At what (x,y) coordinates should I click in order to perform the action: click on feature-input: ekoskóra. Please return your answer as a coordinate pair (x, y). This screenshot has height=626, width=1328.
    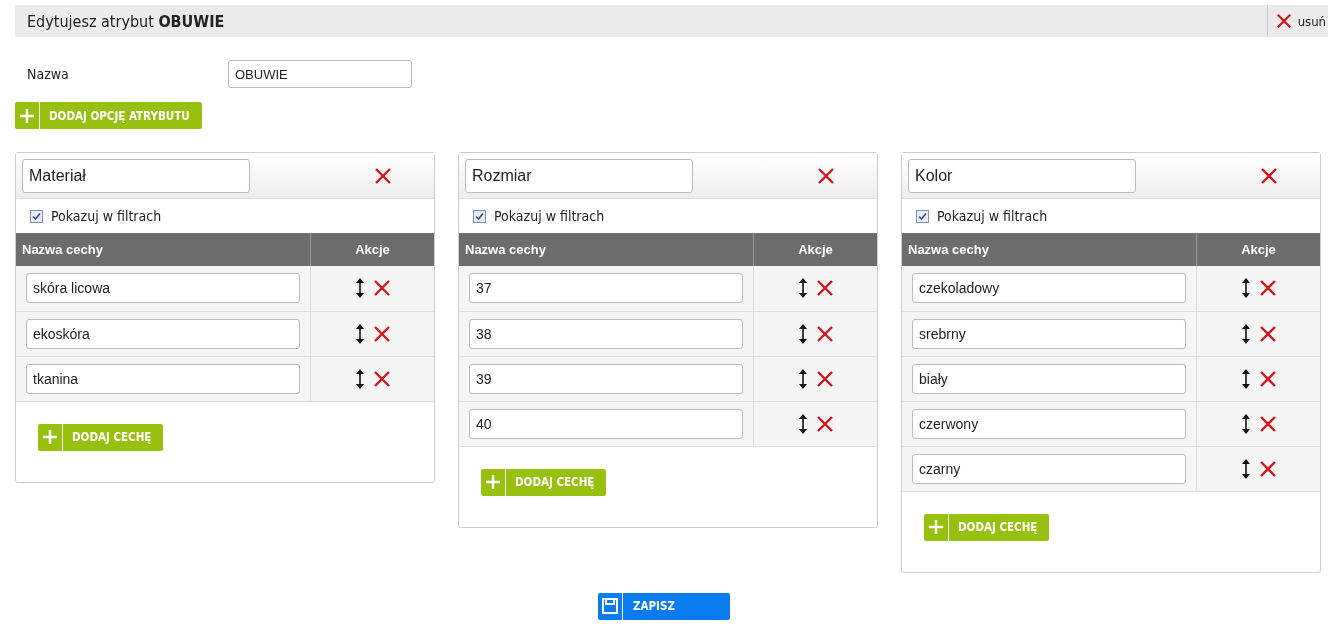
    Looking at the image, I should click on (163, 333).